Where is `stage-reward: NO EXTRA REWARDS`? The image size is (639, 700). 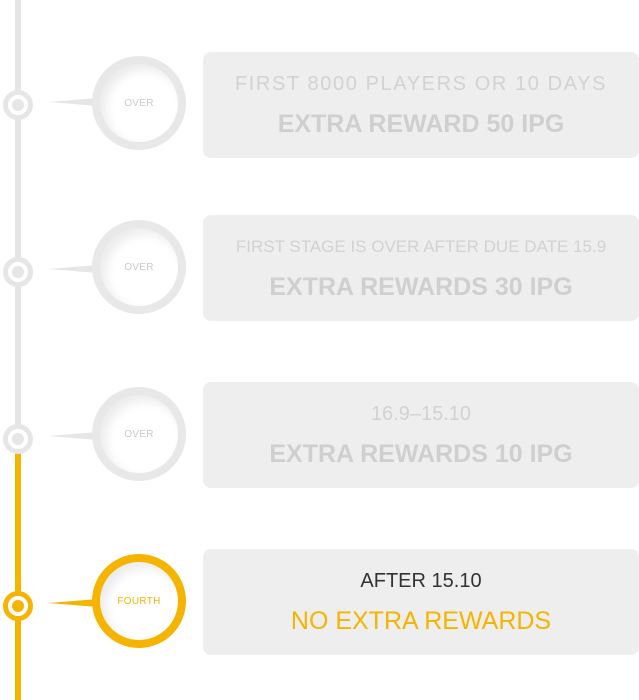 stage-reward: NO EXTRA REWARDS is located at coordinates (421, 621).